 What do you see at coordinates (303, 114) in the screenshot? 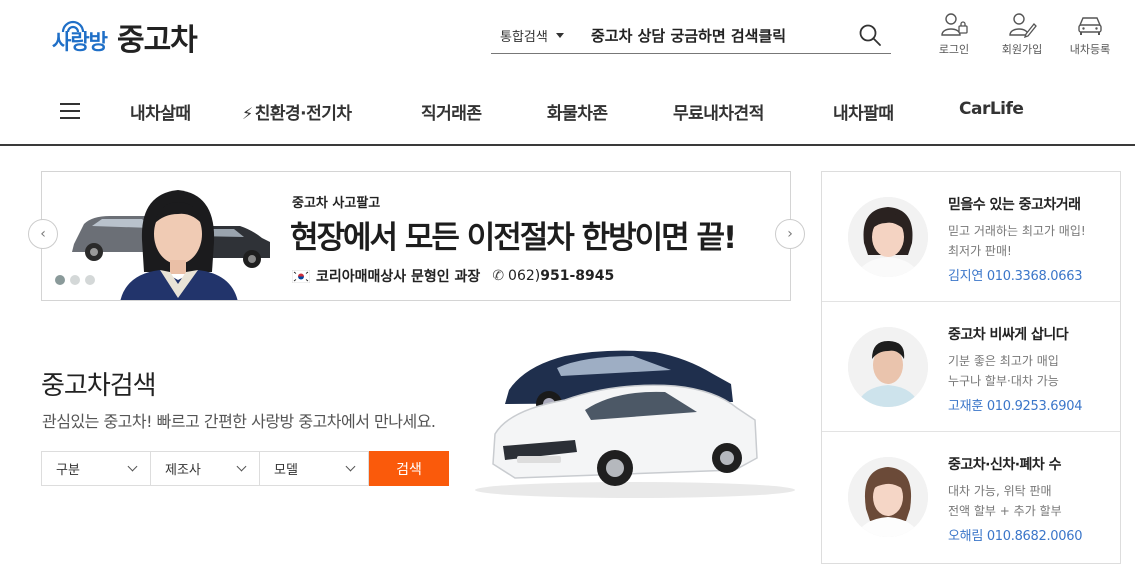
I see `nav-item-eco-ev-label: 친환경·전기차` at bounding box center [303, 114].